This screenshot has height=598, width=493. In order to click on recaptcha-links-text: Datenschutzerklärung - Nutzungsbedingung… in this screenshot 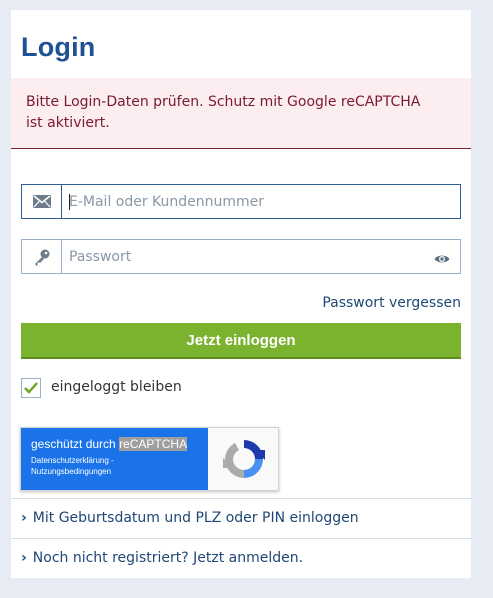, I will do `click(72, 466)`.